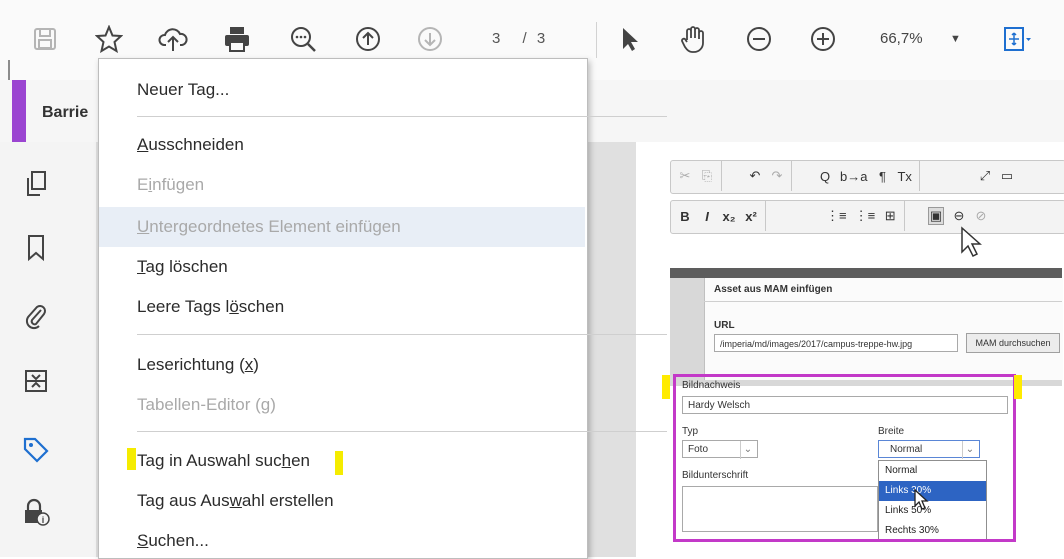 The width and height of the screenshot is (1064, 559). What do you see at coordinates (342, 461) in the screenshot?
I see `menu-item-find-tag-in-selection: Tag in Auswahl suchen` at bounding box center [342, 461].